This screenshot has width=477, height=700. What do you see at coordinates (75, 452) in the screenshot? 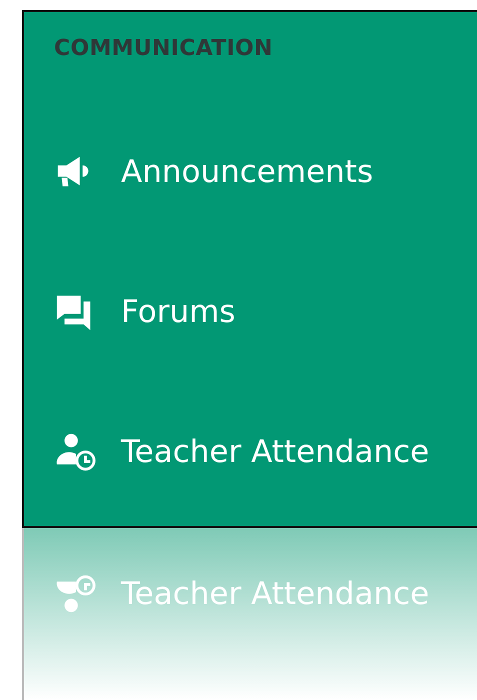
I see `person-clock-icon` at bounding box center [75, 452].